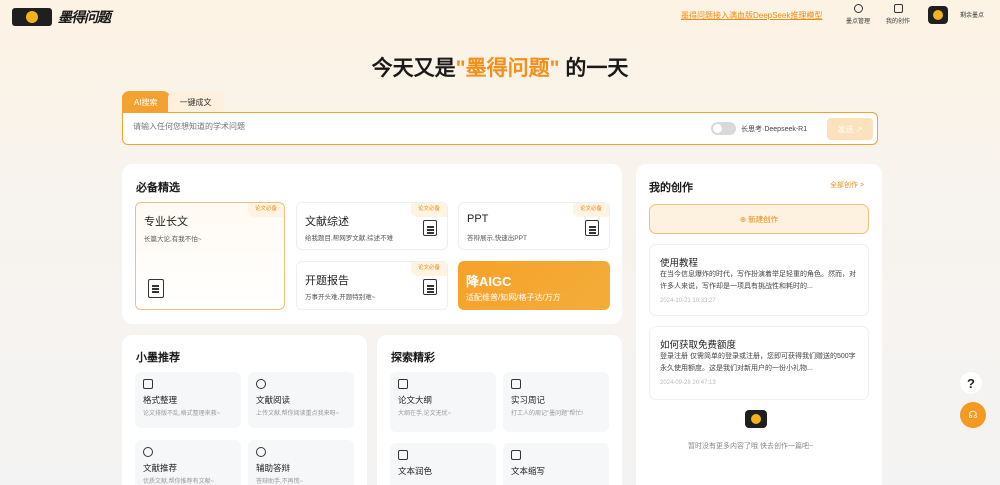 This screenshot has height=485, width=1000. What do you see at coordinates (858, 14) in the screenshot?
I see `nav-points-management: 墨点管理` at bounding box center [858, 14].